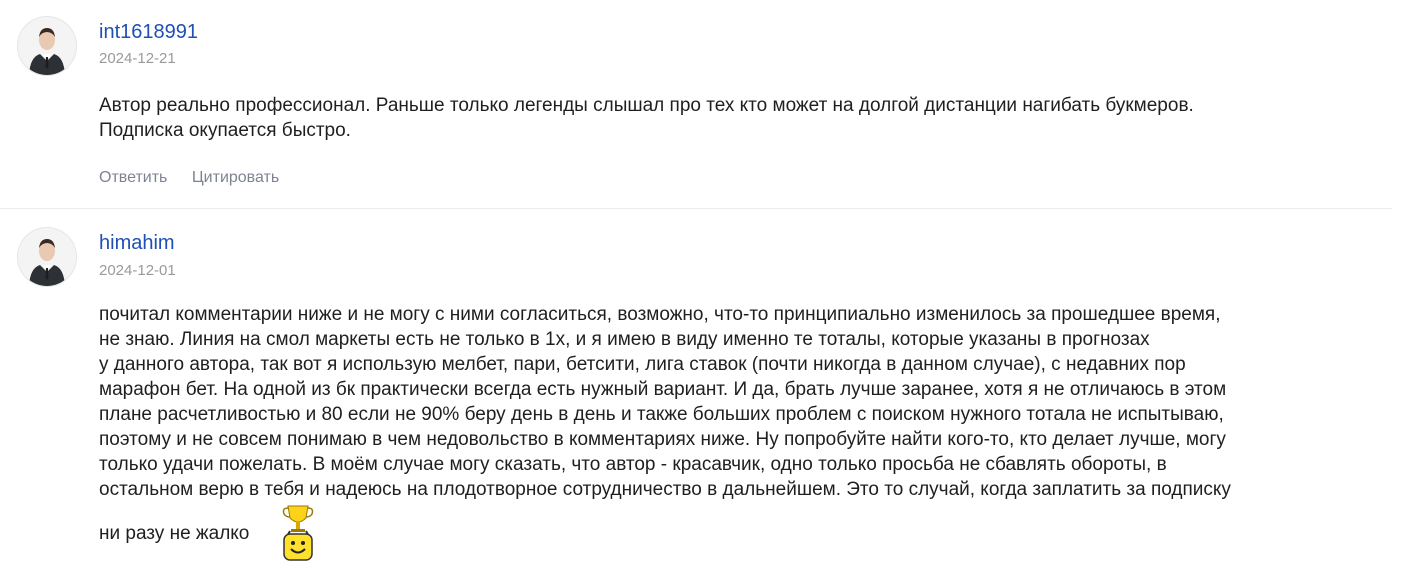 Image resolution: width=1414 pixels, height=567 pixels. What do you see at coordinates (148, 32) in the screenshot?
I see `username-link: int1618991` at bounding box center [148, 32].